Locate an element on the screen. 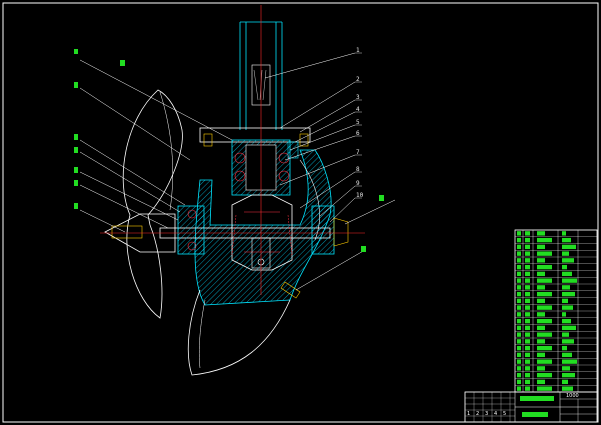  parts-list-table is located at coordinates (556, 311).